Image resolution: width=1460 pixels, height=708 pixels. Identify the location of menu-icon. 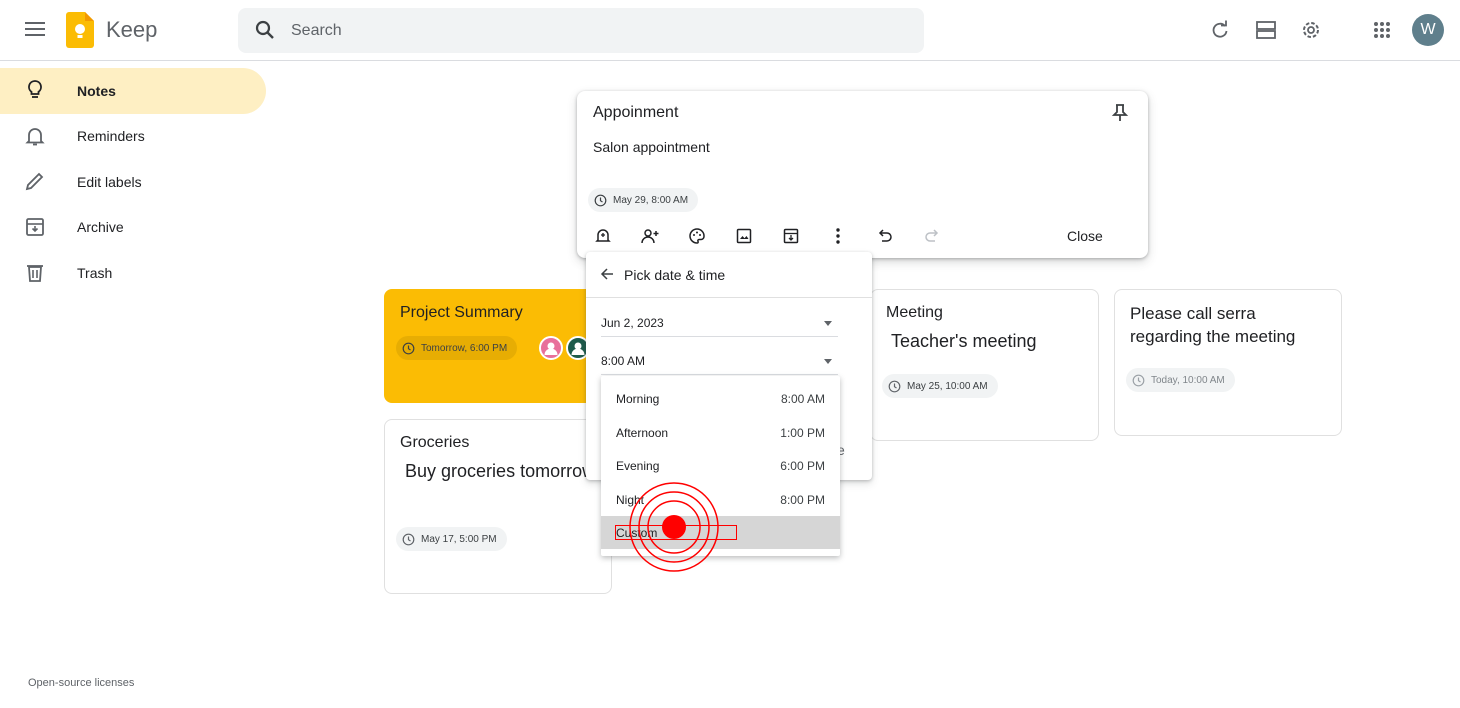
(35, 29).